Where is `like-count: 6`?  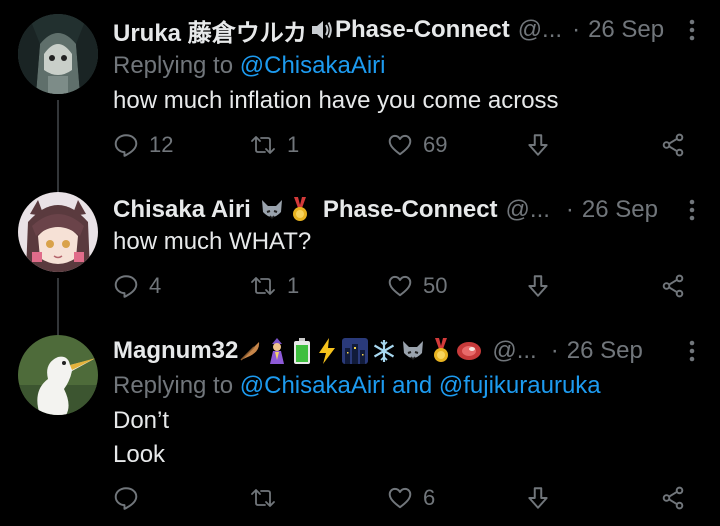
like-count: 6 is located at coordinates (429, 497).